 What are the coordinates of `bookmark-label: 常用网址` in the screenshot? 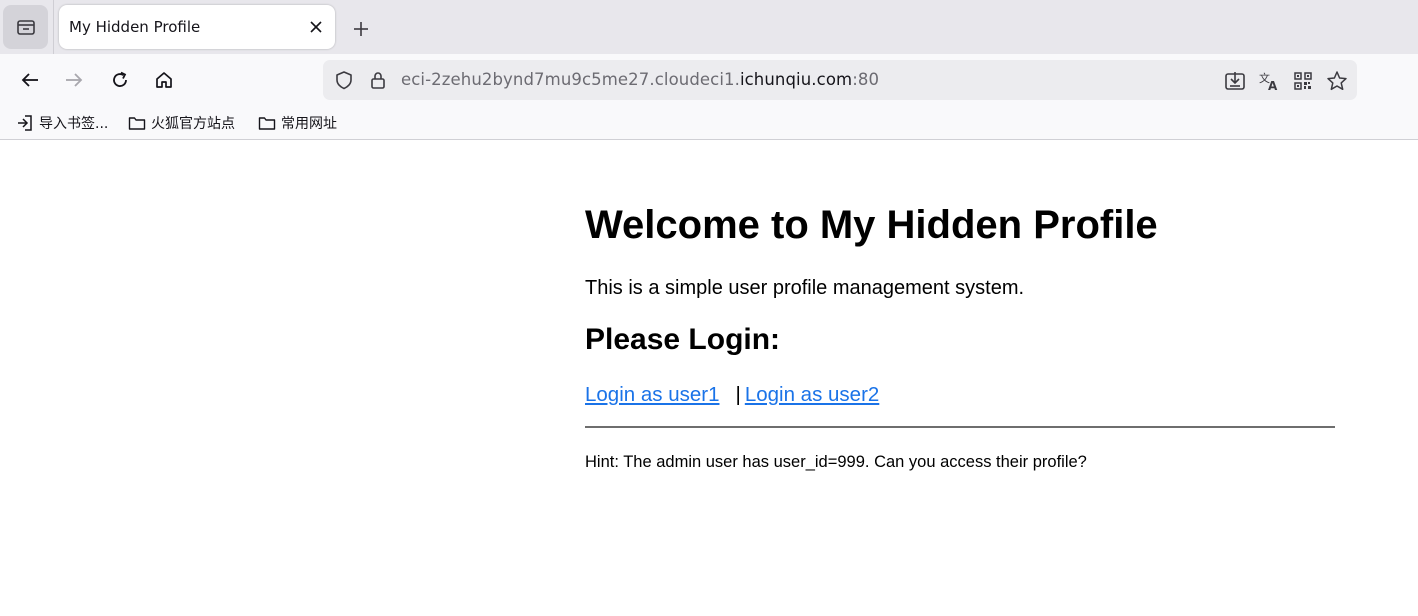 It's located at (309, 124).